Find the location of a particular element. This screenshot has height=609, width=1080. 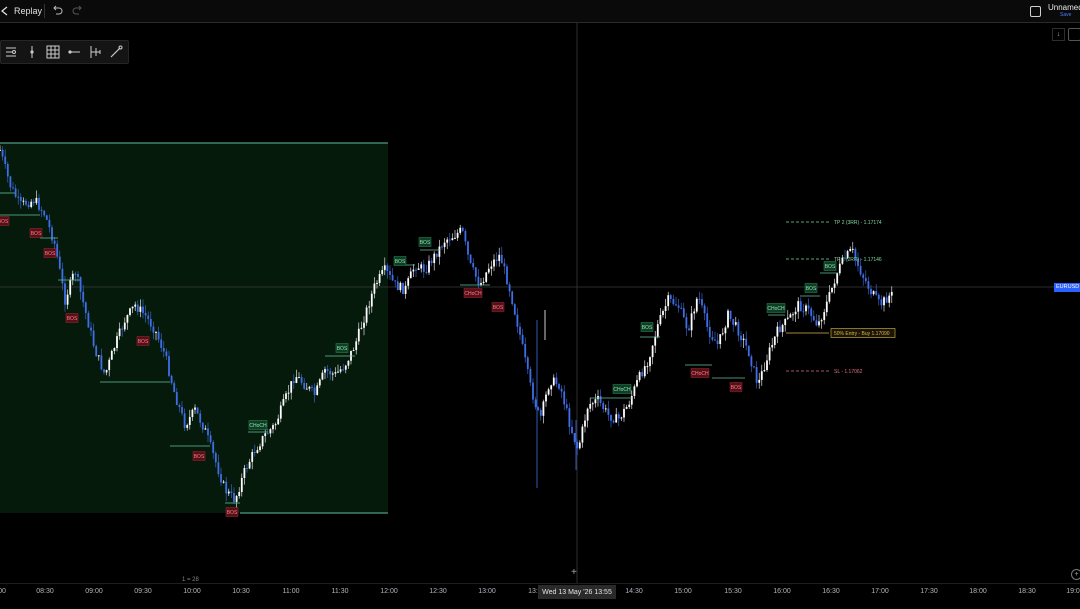

time-tick-label: 10:30 is located at coordinates (241, 591).